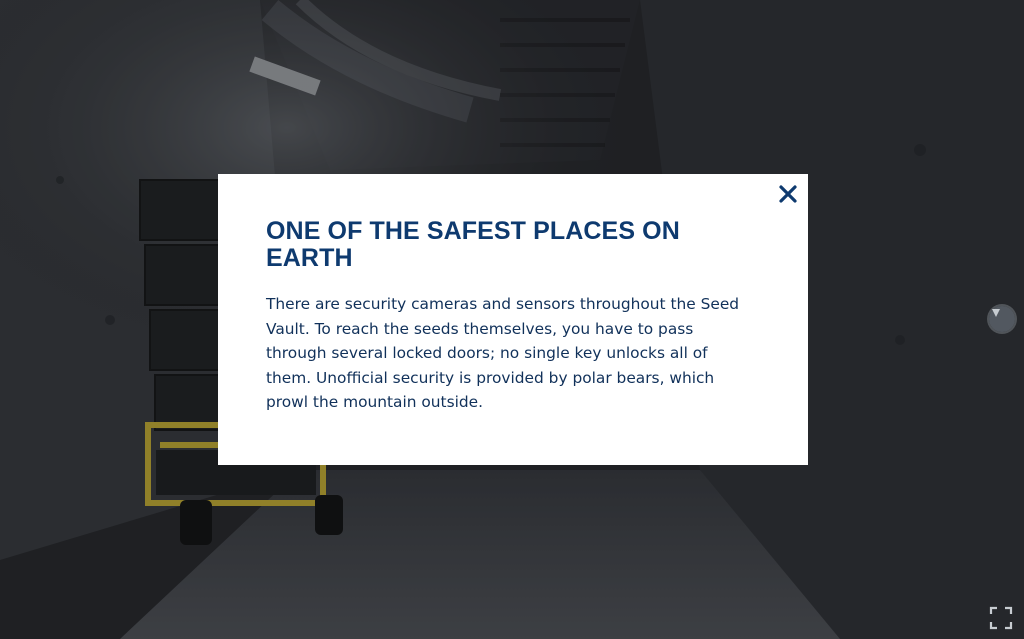 The image size is (1024, 639). I want to click on close-button, so click(788, 194).